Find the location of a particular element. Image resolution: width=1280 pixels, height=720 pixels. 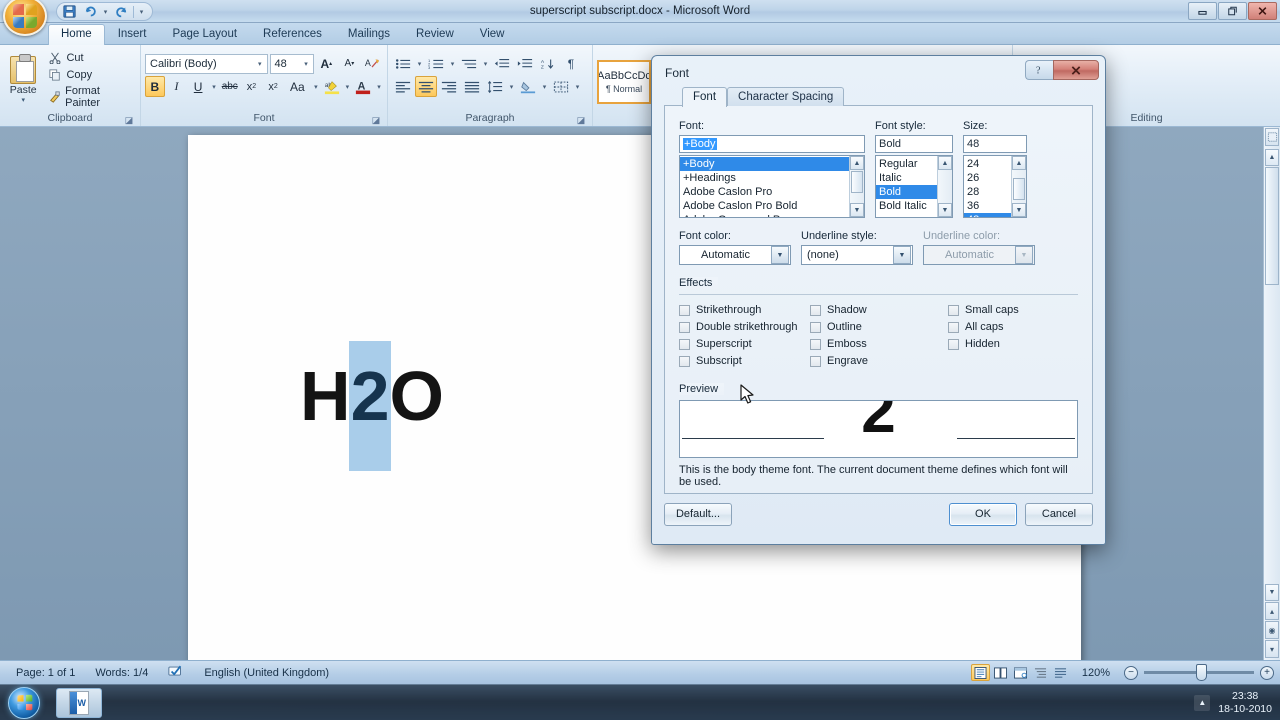

font-size-combo: 48 ▾ is located at coordinates (291, 63).